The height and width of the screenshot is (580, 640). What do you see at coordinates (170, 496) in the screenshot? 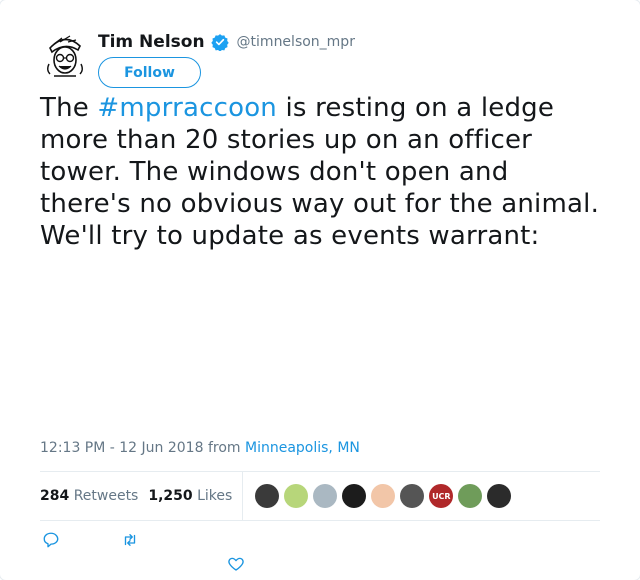
I see `likes-count: 1,250` at bounding box center [170, 496].